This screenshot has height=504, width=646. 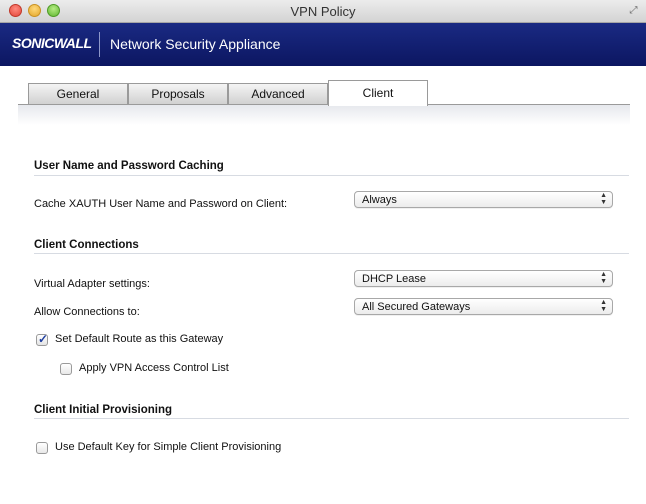 What do you see at coordinates (394, 279) in the screenshot?
I see `virtual-adapter-value: DHCP Lease` at bounding box center [394, 279].